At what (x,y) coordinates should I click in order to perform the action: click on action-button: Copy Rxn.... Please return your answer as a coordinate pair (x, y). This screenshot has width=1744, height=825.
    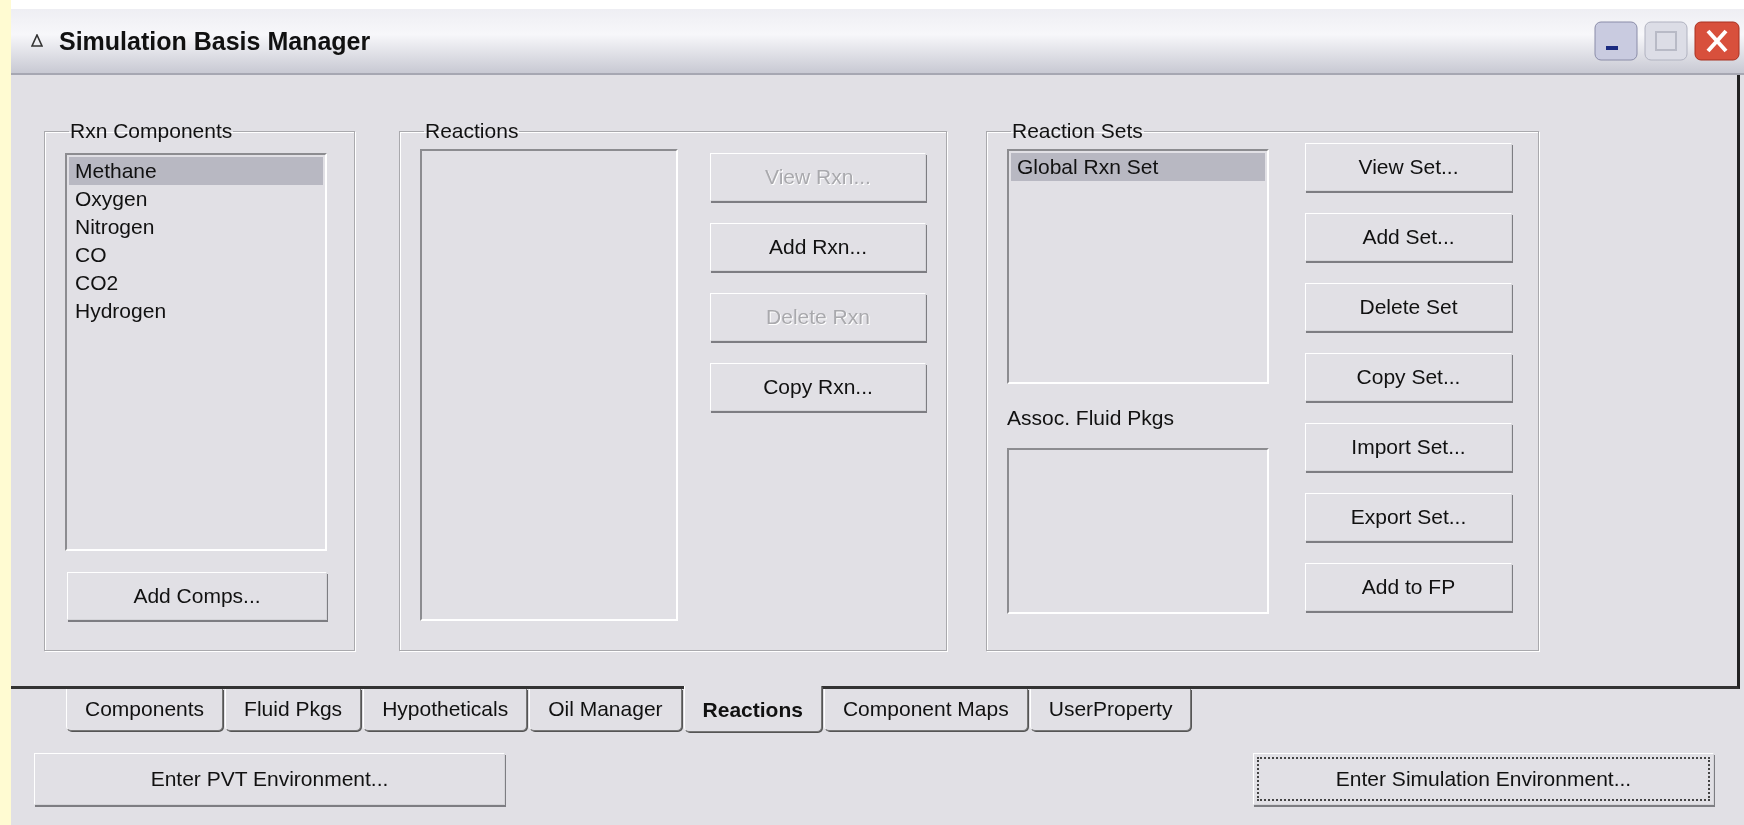
    Looking at the image, I should click on (818, 387).